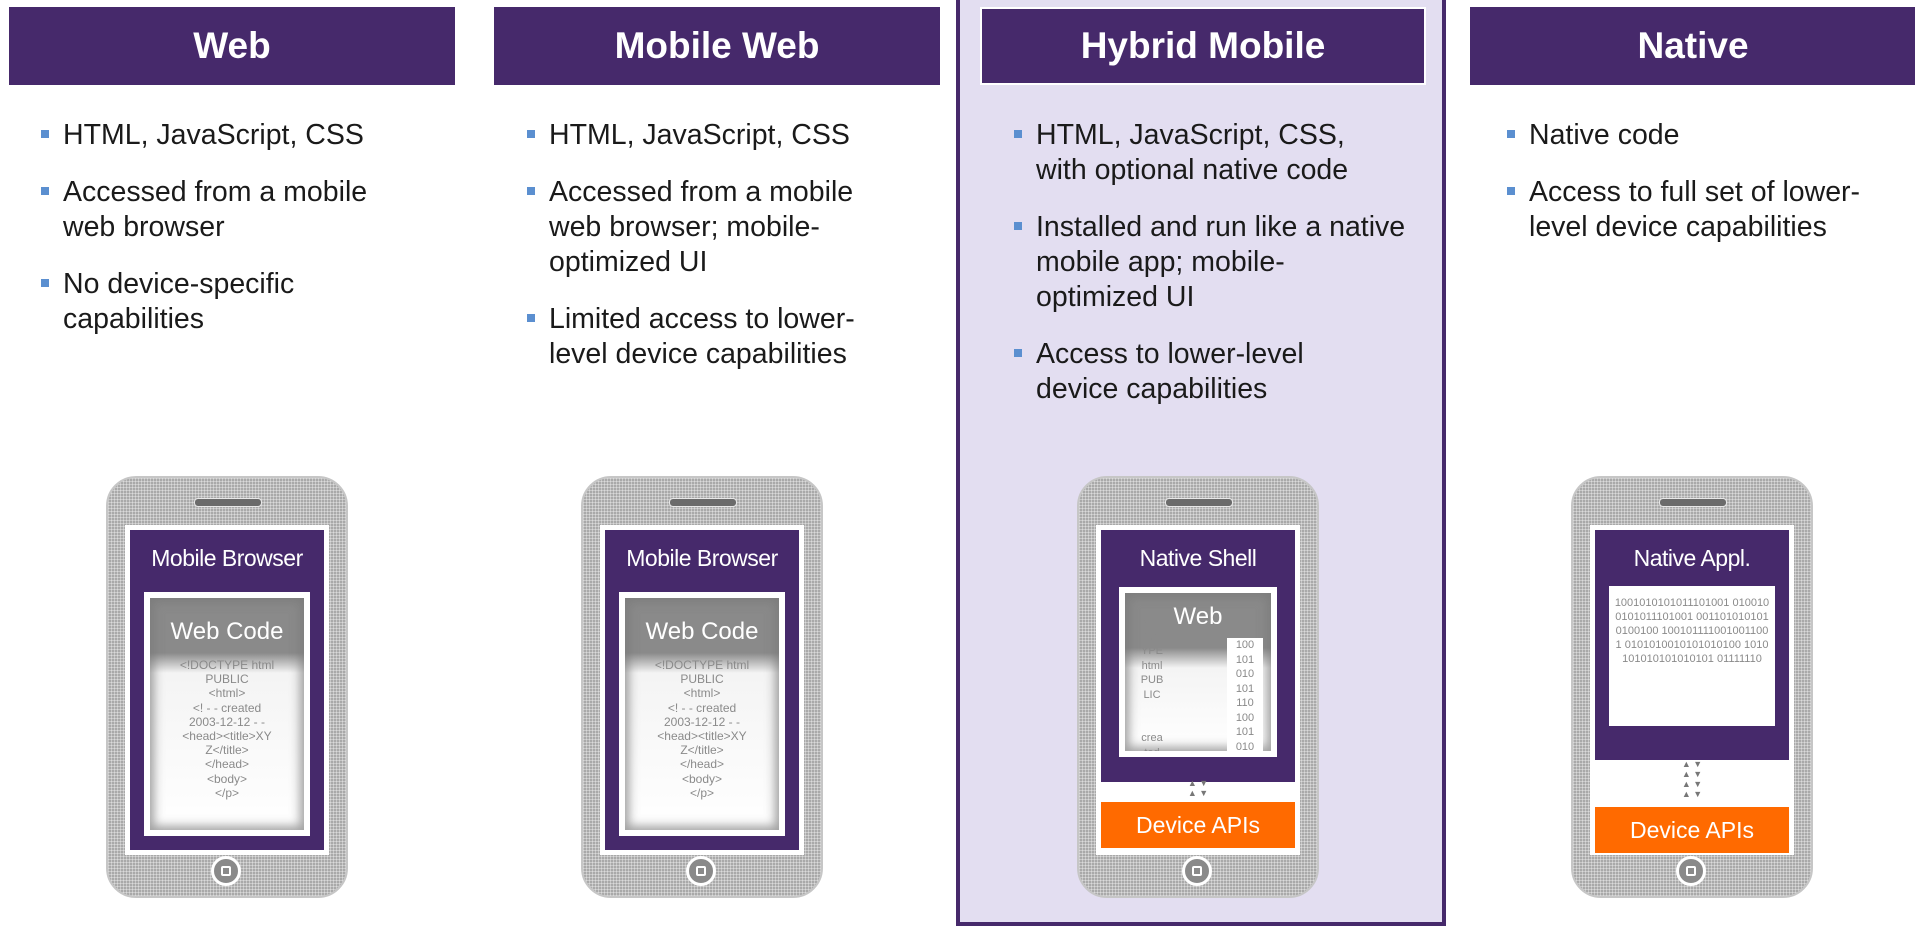 This screenshot has height=926, width=1915. I want to click on api-arrows-icon: ▲ ▼ ▲ ▼, so click(1198, 788).